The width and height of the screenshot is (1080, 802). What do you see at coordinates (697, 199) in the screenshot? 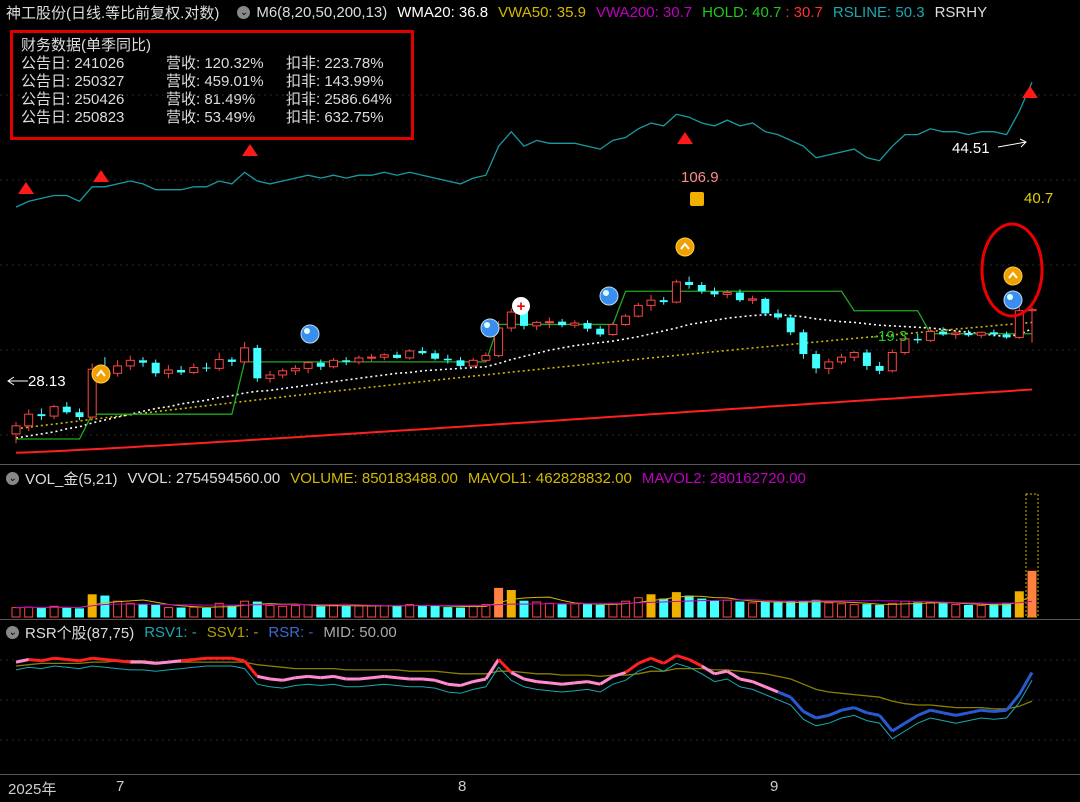
I see `note-icon` at bounding box center [697, 199].